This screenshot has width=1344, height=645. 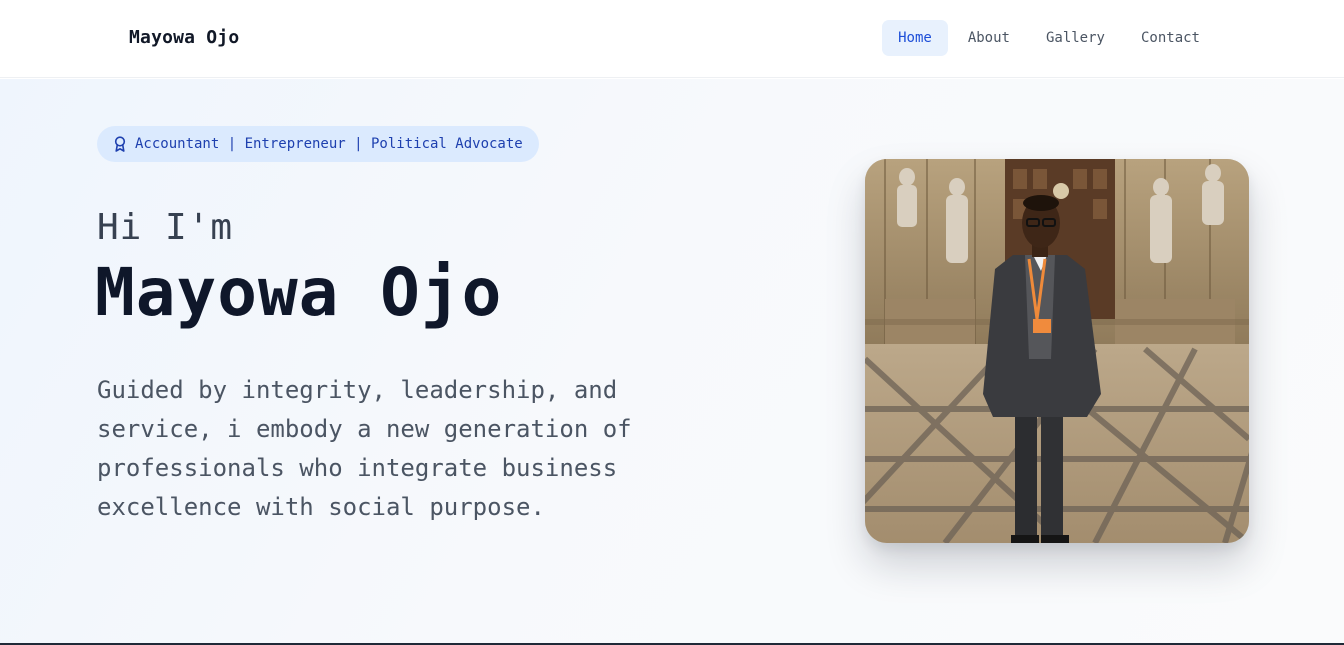 What do you see at coordinates (915, 38) in the screenshot?
I see `nav-home: Home` at bounding box center [915, 38].